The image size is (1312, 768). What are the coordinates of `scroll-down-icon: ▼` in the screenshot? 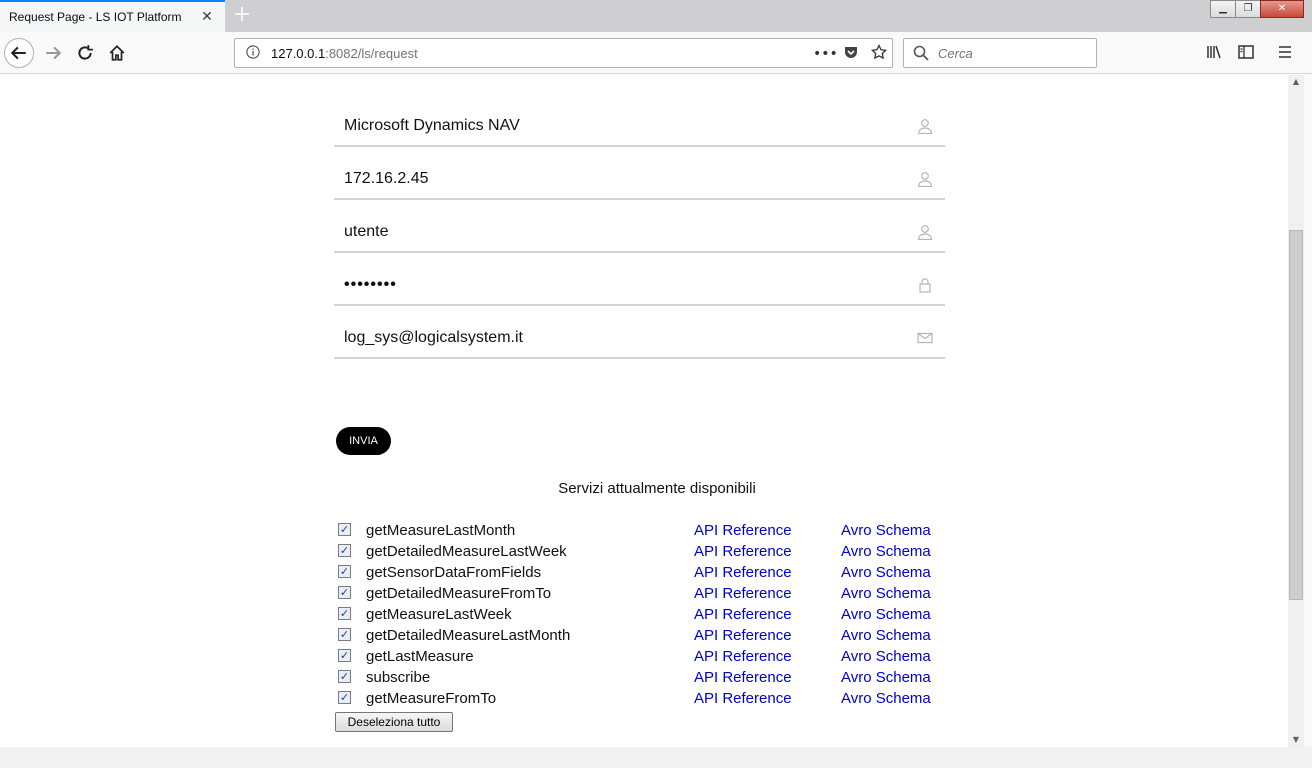 It's located at (1296, 740).